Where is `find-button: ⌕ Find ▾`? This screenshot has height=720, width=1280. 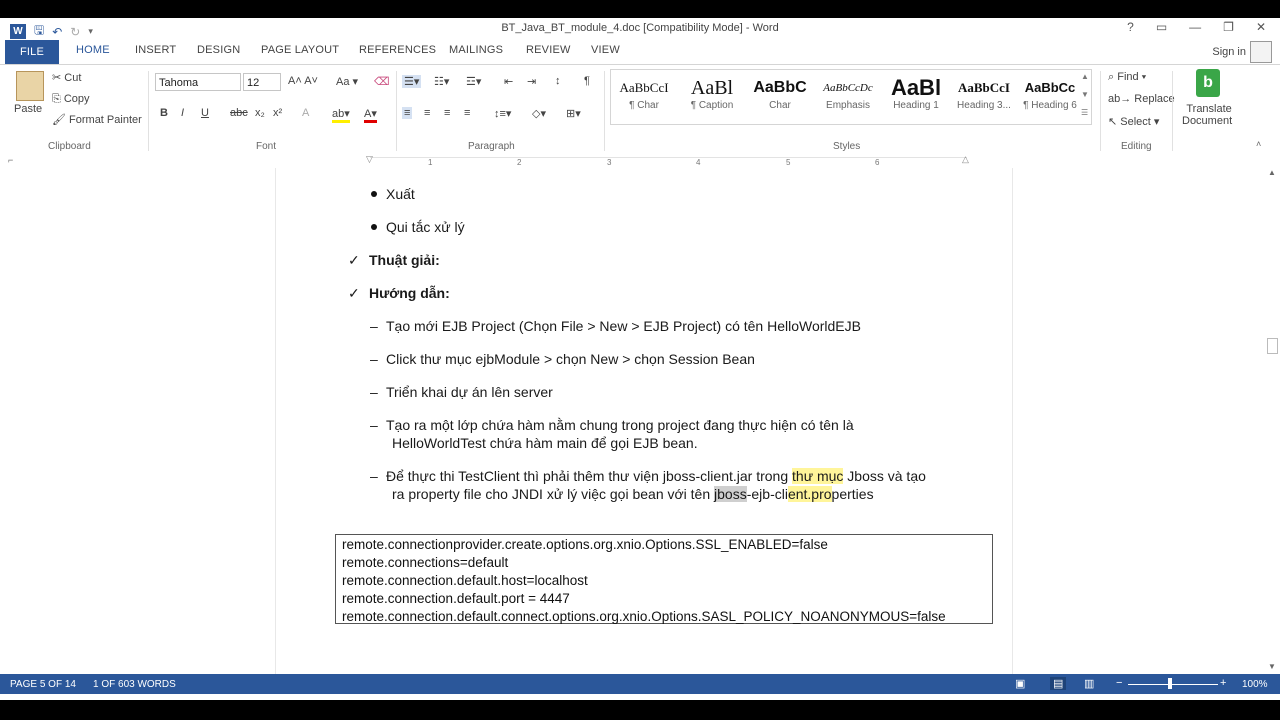
find-button: ⌕ Find ▾ is located at coordinates (1127, 77).